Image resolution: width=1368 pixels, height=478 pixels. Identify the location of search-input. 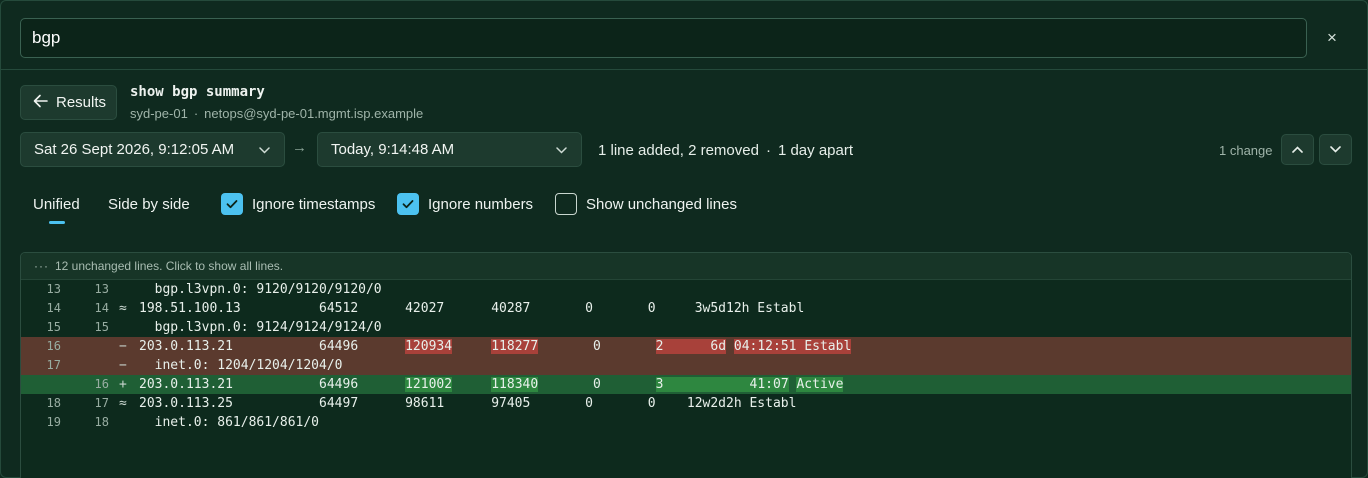
(663, 38).